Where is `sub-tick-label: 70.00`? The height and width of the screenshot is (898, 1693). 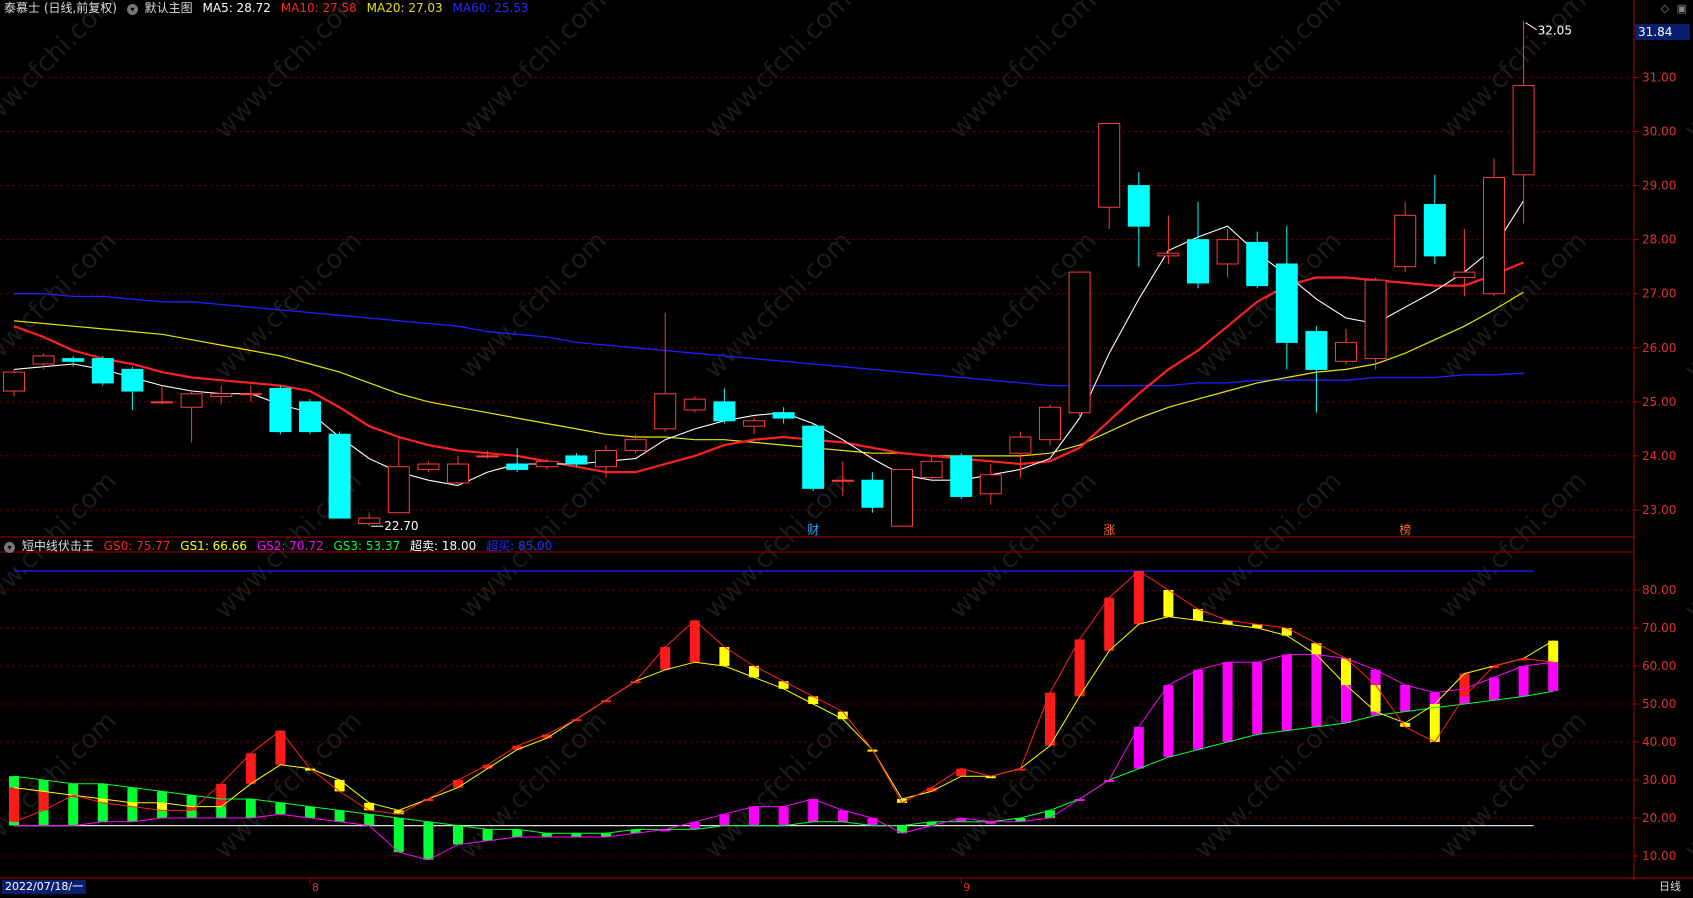 sub-tick-label: 70.00 is located at coordinates (1659, 628).